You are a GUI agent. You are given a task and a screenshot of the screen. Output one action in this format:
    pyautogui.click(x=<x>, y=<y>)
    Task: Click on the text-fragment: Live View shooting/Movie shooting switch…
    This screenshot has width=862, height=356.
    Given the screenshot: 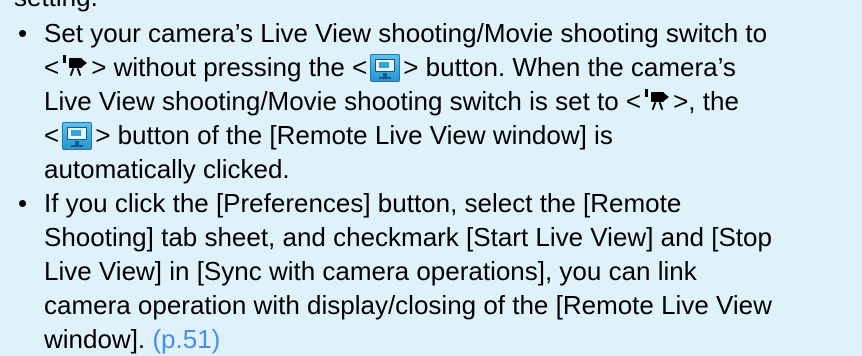 What is the action you would take?
    pyautogui.click(x=343, y=101)
    